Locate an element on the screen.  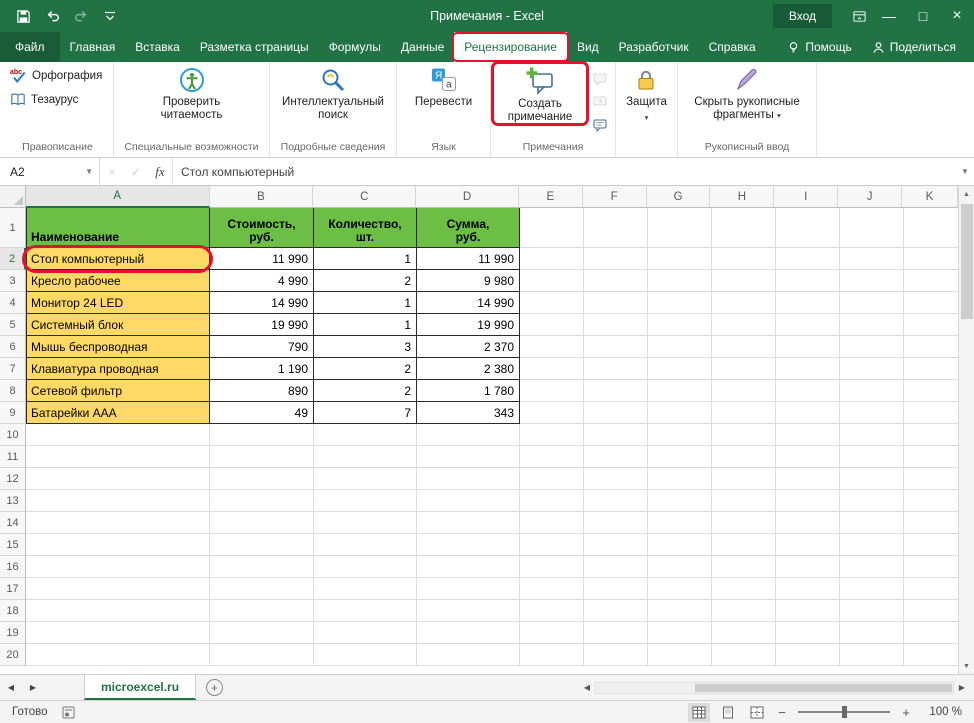
cell-K19 is located at coordinates (931, 633).